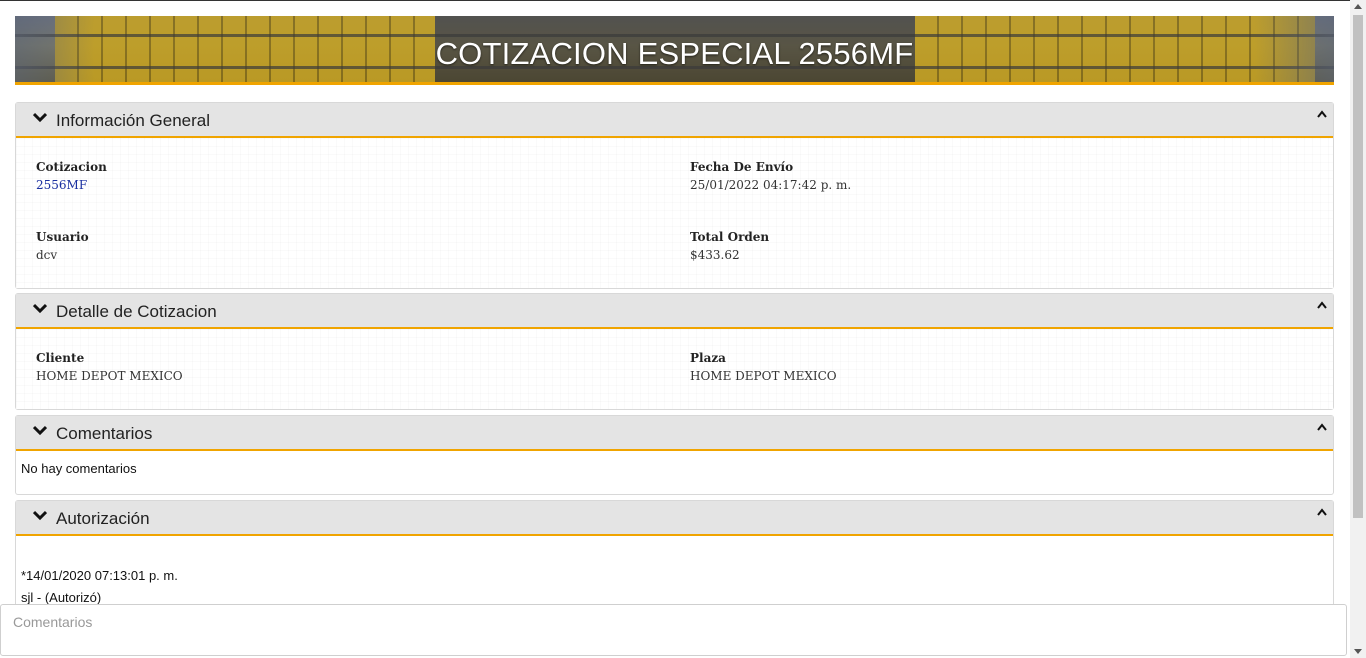 The image size is (1366, 658). I want to click on page-title: COTIZACION ESPECIAL 2556MF, so click(674, 53).